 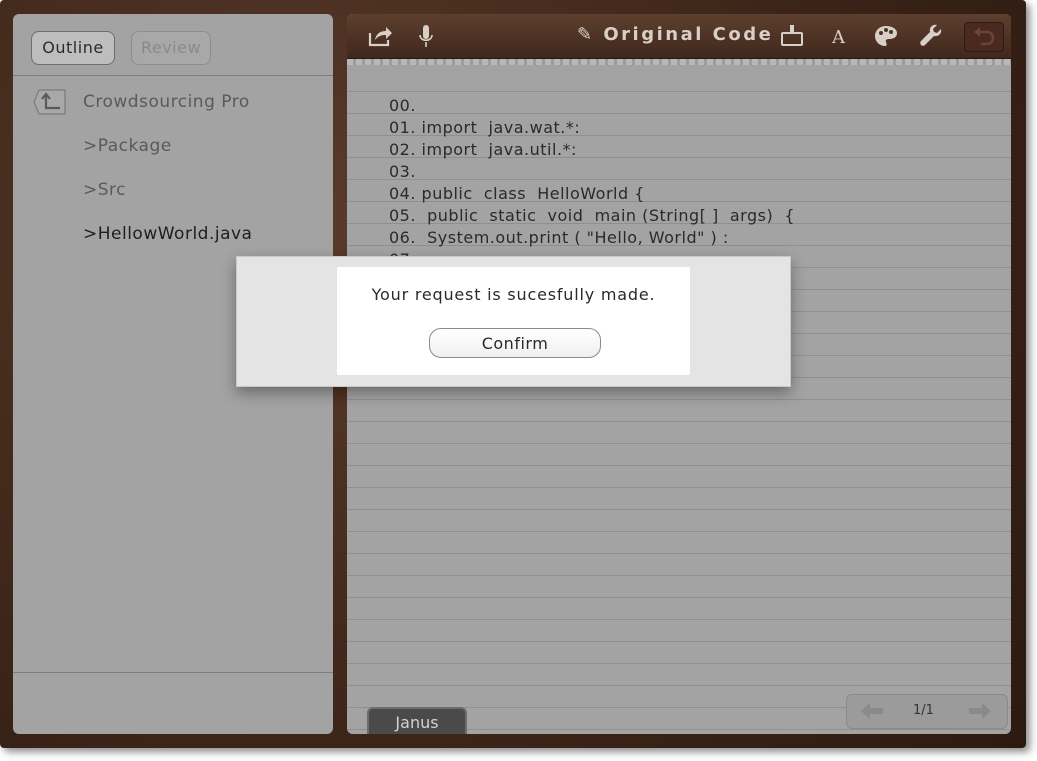 I want to click on confirm-button: Confirm, so click(x=515, y=343).